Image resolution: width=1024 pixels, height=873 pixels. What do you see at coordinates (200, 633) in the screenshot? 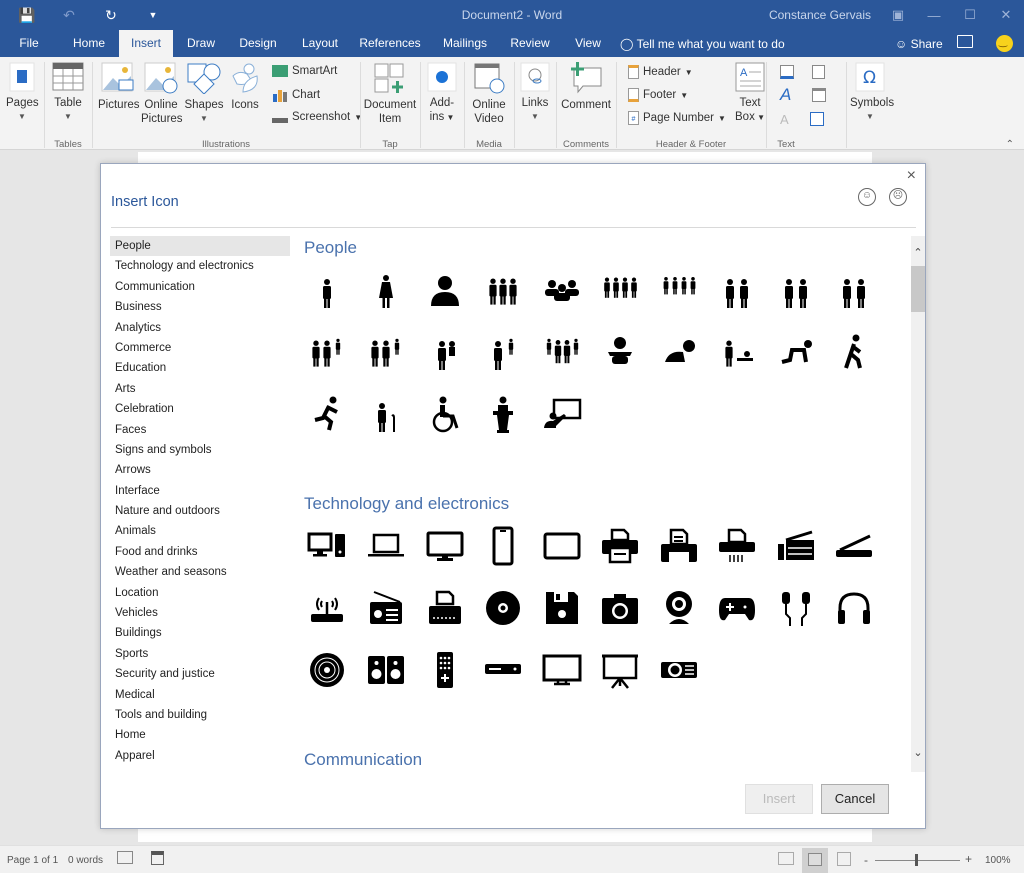
I see `category-item: Buildings` at bounding box center [200, 633].